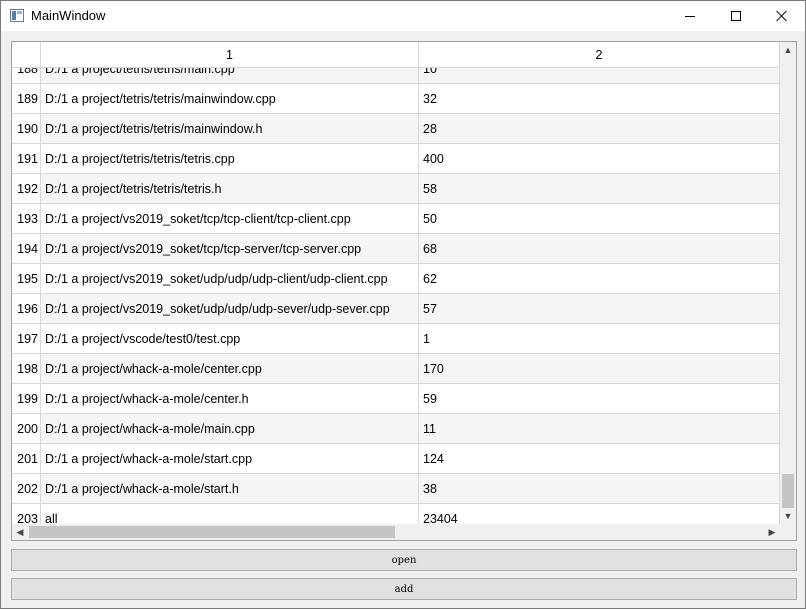 The width and height of the screenshot is (806, 609). I want to click on cell-path: D:/1 a project/whack-a-mole/center.h, so click(230, 399).